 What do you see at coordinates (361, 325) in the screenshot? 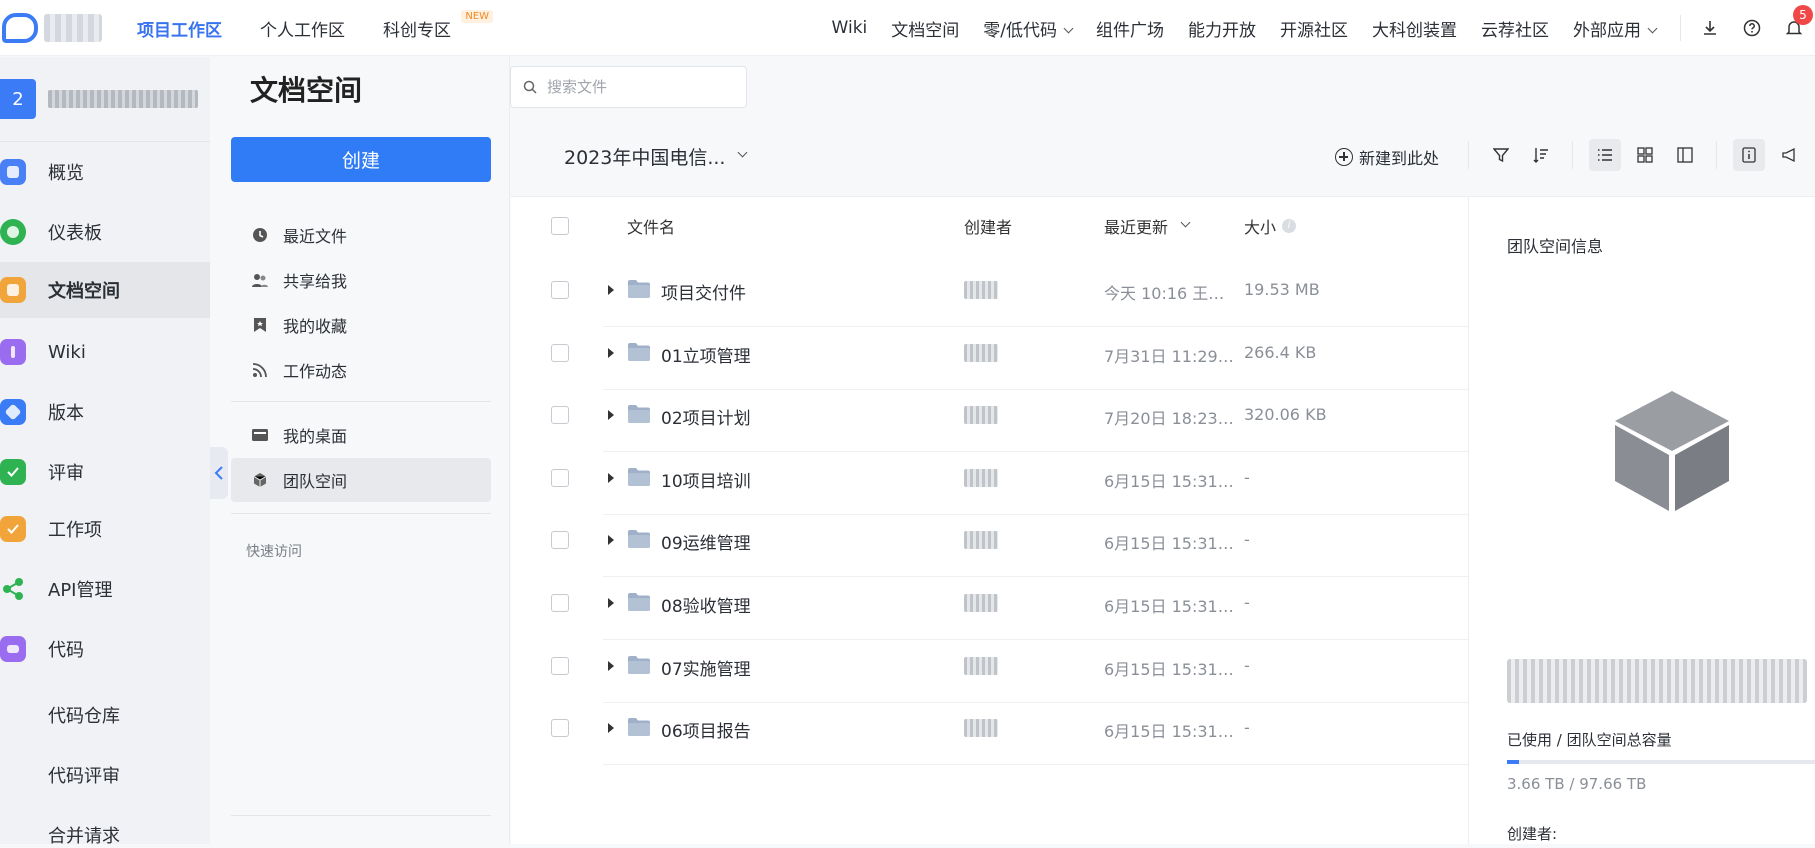
I see `nav-my-favorites: 我的收藏` at bounding box center [361, 325].